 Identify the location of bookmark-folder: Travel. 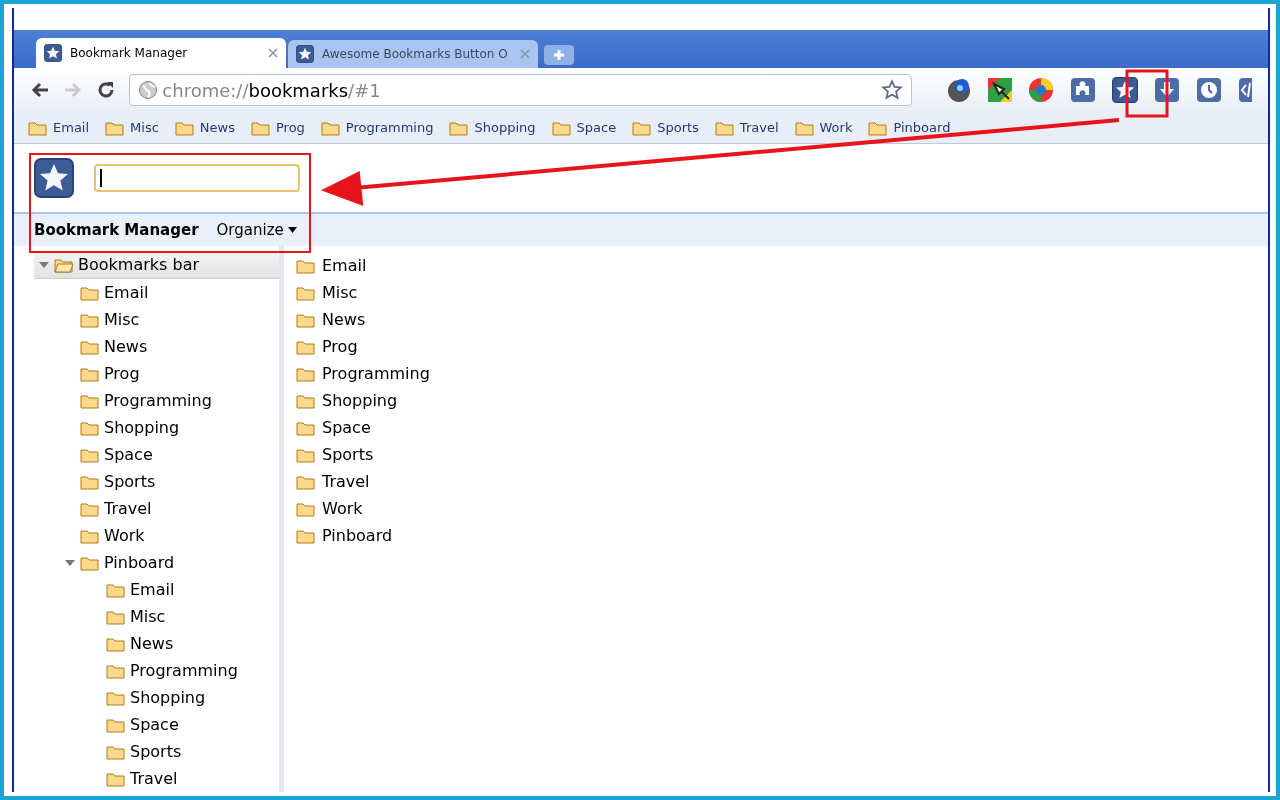
(363, 481).